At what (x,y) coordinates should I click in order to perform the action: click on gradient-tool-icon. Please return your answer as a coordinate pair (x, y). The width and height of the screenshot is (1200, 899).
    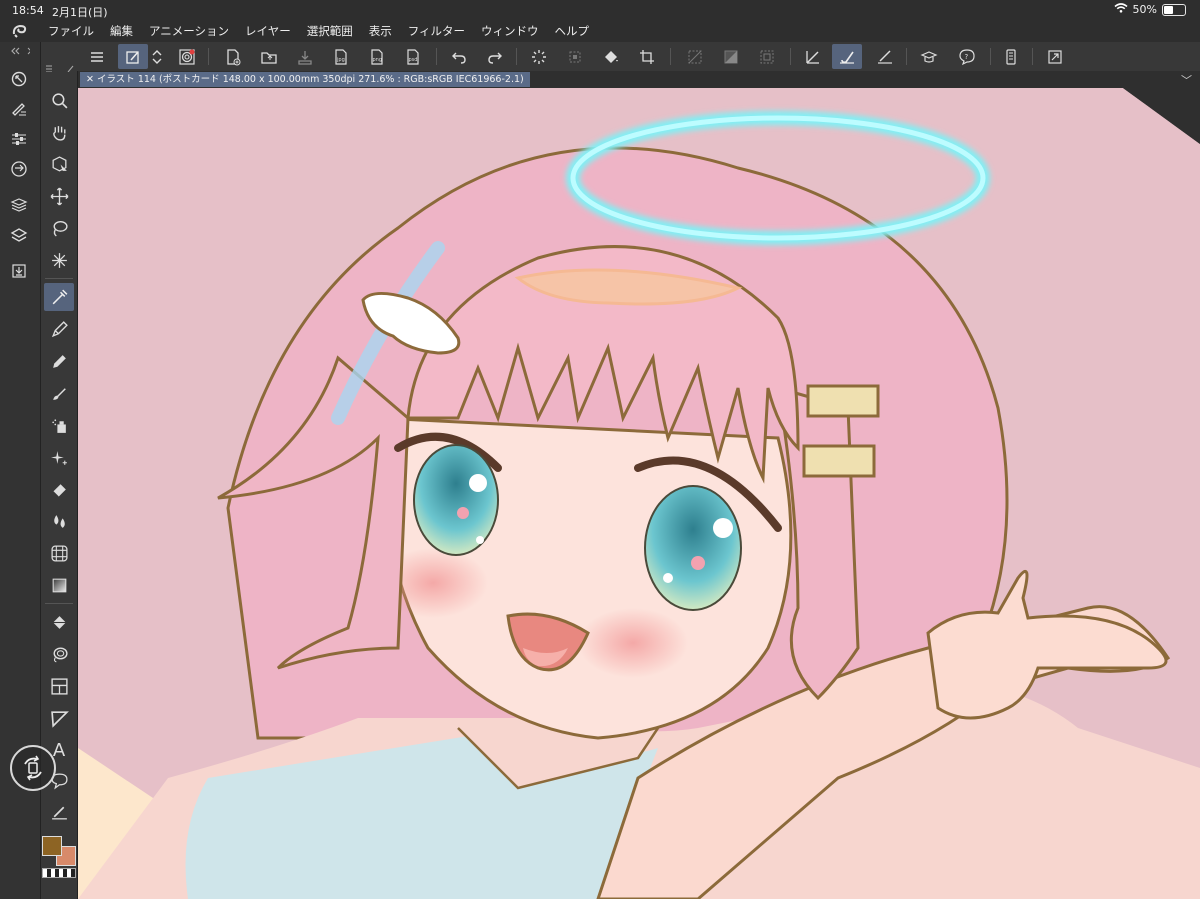
    Looking at the image, I should click on (59, 585).